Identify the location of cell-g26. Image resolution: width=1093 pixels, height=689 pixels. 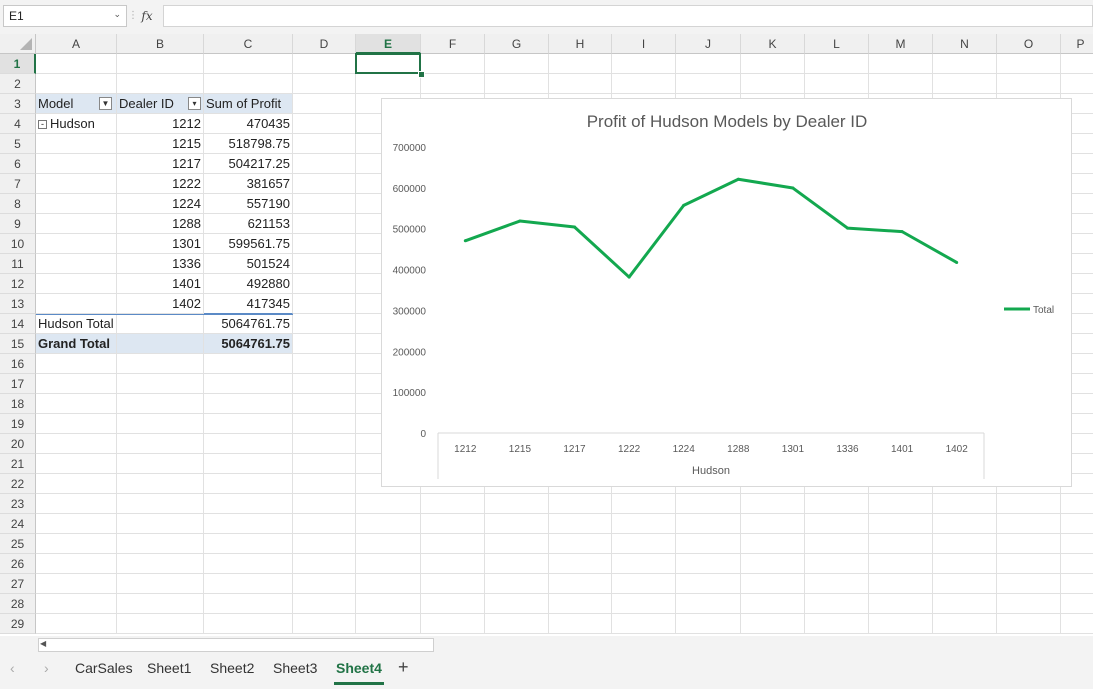
(517, 564).